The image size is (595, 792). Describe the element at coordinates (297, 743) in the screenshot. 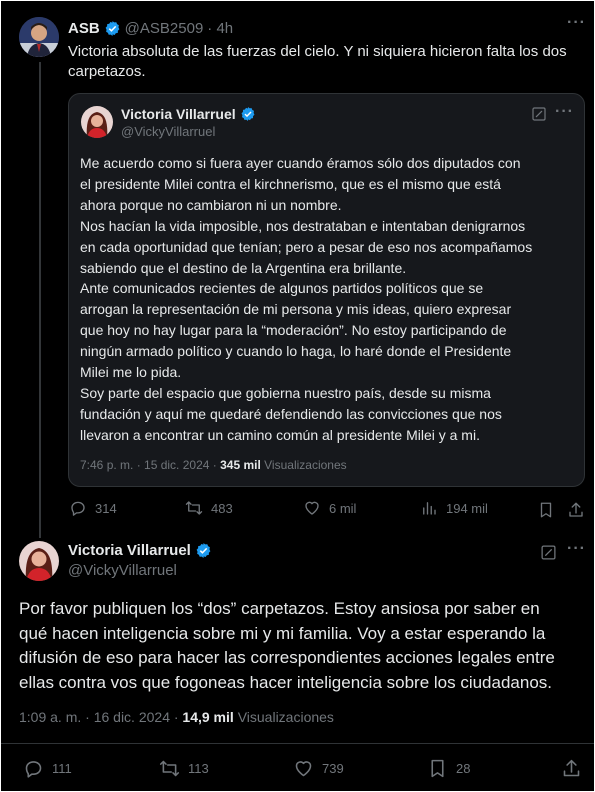

I see `divider` at that location.